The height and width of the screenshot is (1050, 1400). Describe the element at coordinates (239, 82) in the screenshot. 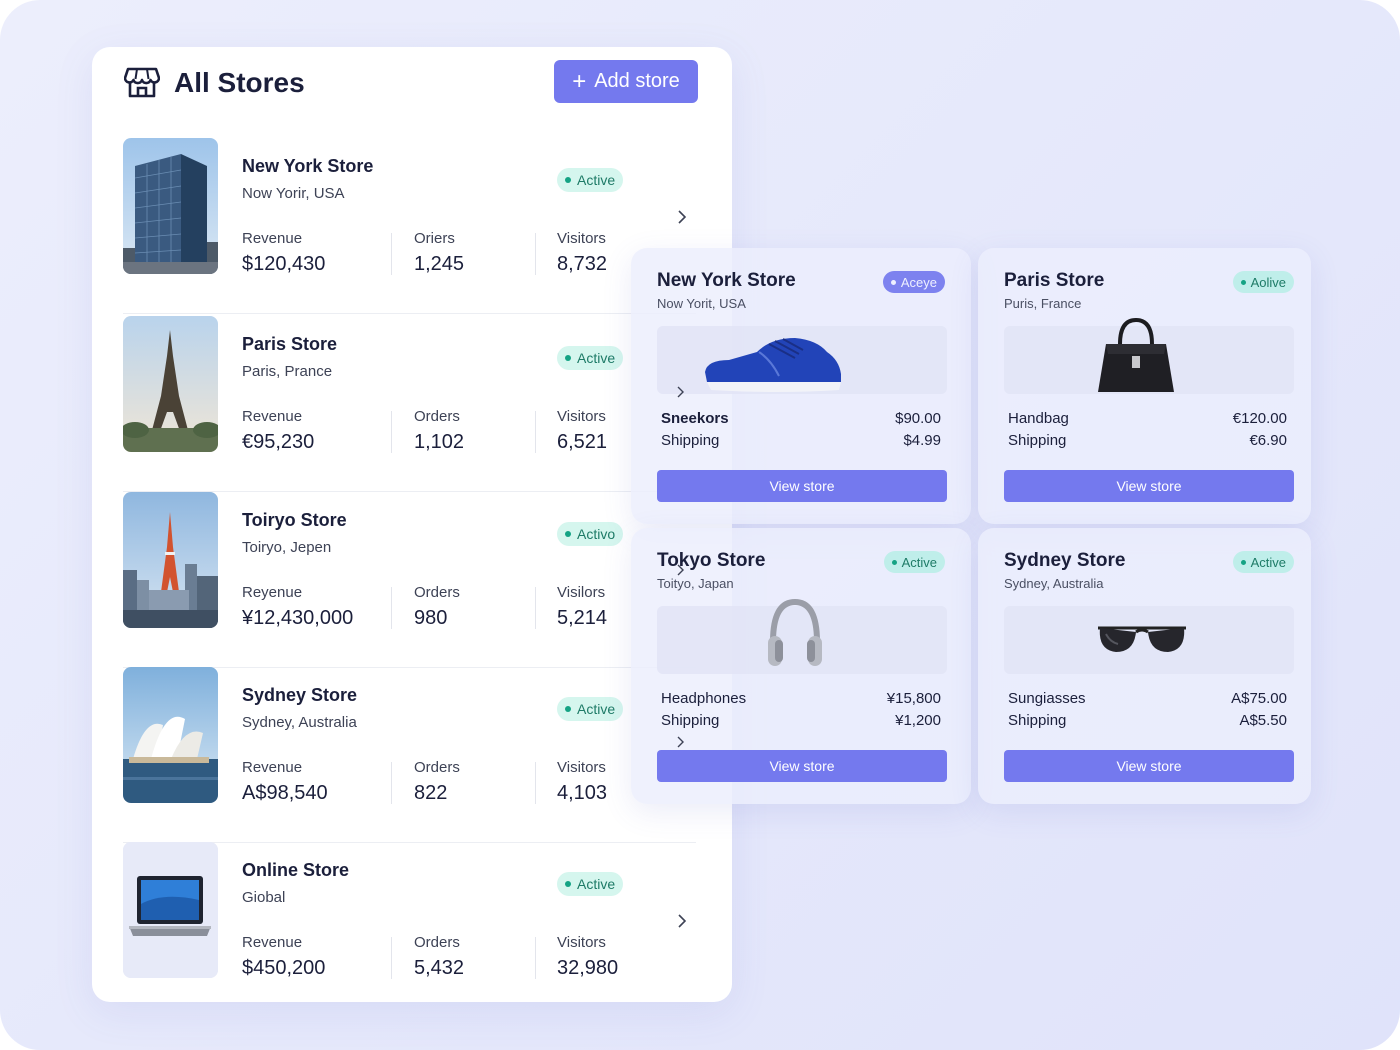

I see `page-title: All Stores` at that location.